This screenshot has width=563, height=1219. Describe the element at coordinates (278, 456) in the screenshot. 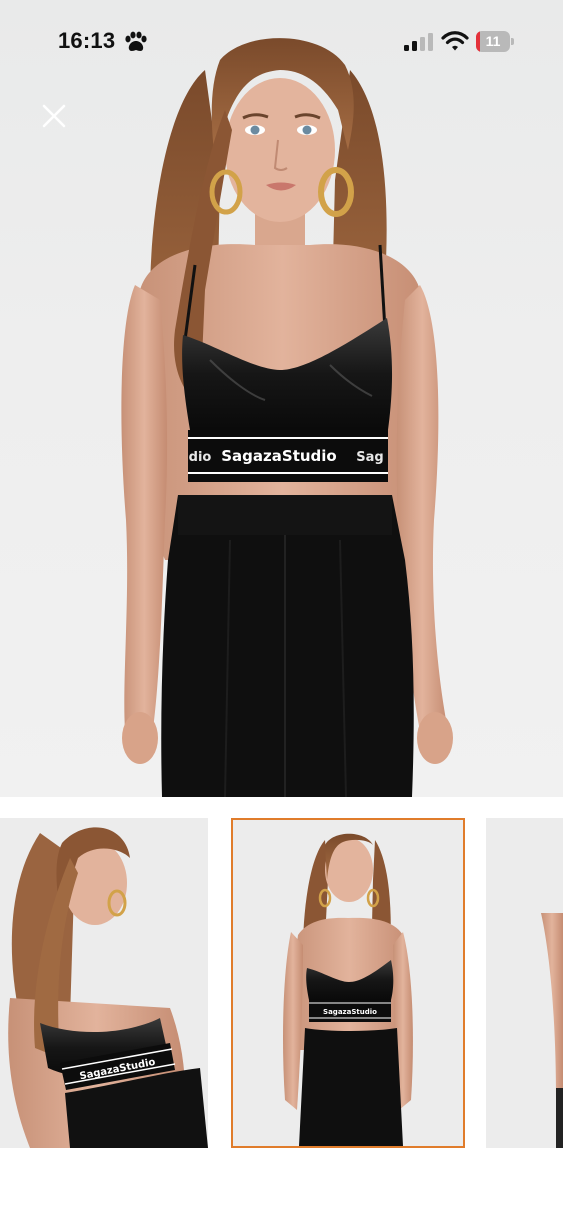

I see `brand-band-text: SagazaStudio` at that location.